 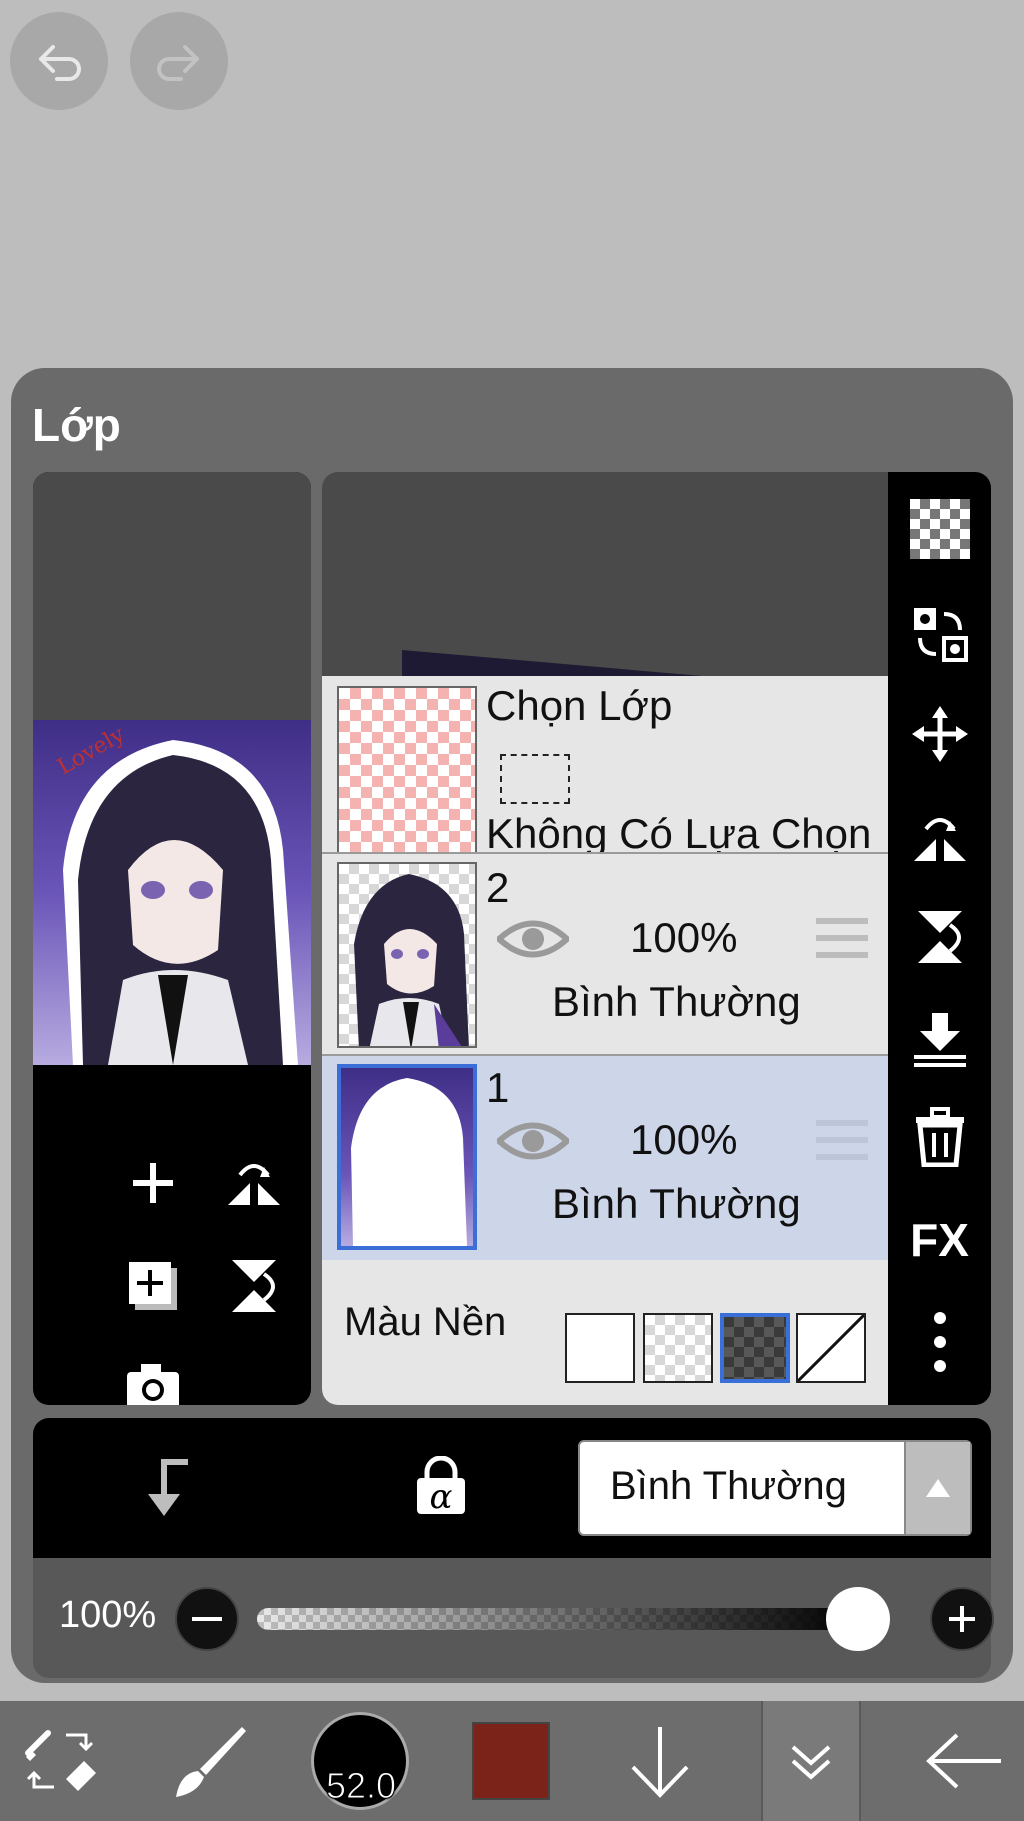 I want to click on opacity-decrease-button, so click(x=207, y=1619).